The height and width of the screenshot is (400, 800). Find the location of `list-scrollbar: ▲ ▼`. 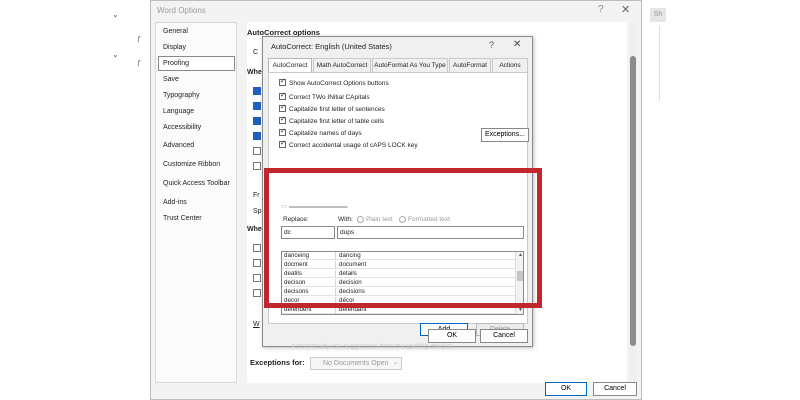

list-scrollbar: ▲ ▼ is located at coordinates (519, 283).